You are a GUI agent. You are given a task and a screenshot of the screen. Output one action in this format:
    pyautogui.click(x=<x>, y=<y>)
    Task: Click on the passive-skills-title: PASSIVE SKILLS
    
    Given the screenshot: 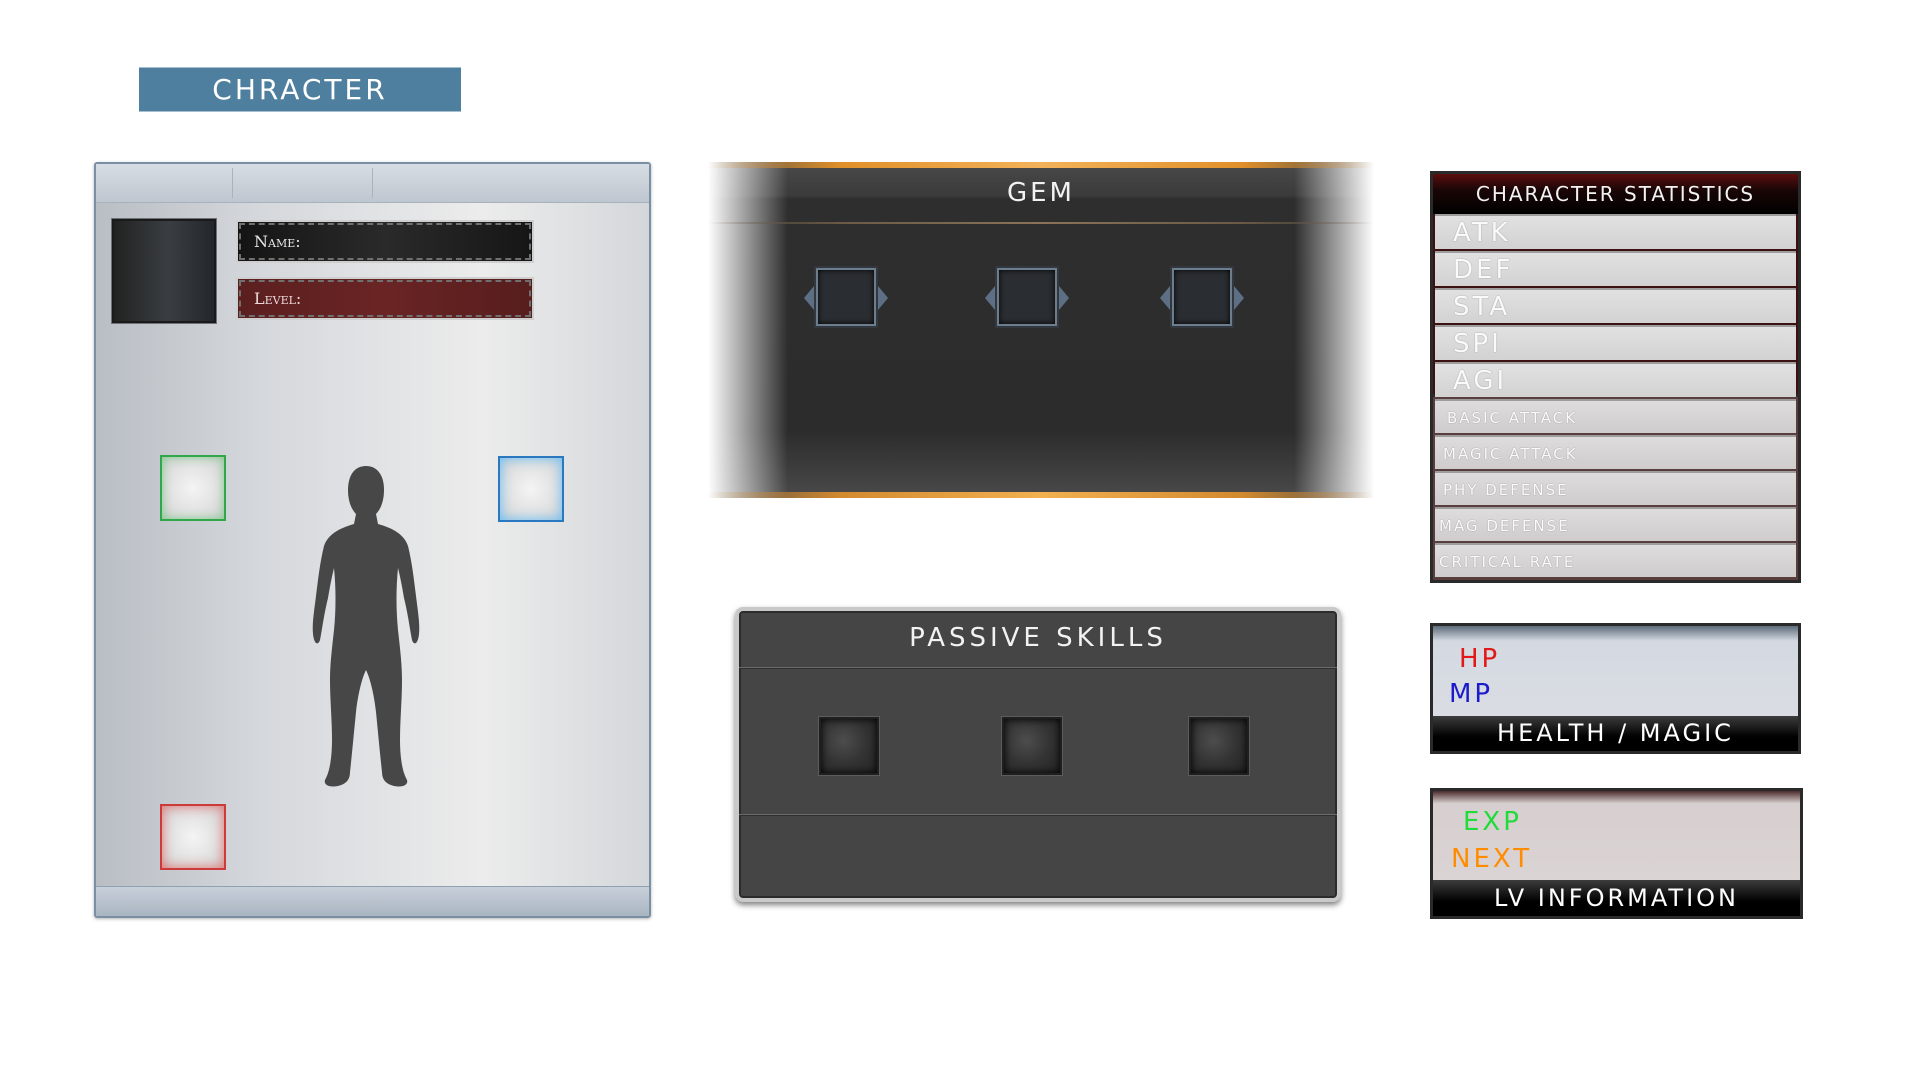 What is the action you would take?
    pyautogui.click(x=1038, y=638)
    